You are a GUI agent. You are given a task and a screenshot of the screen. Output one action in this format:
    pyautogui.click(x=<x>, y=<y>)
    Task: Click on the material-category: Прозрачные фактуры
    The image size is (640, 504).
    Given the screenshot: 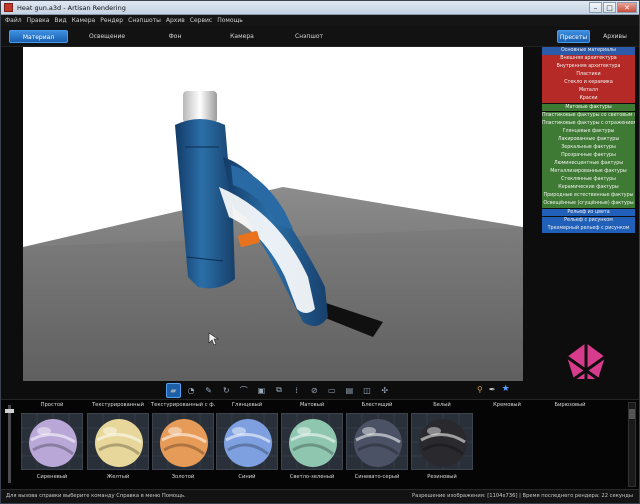 What is the action you would take?
    pyautogui.click(x=588, y=156)
    